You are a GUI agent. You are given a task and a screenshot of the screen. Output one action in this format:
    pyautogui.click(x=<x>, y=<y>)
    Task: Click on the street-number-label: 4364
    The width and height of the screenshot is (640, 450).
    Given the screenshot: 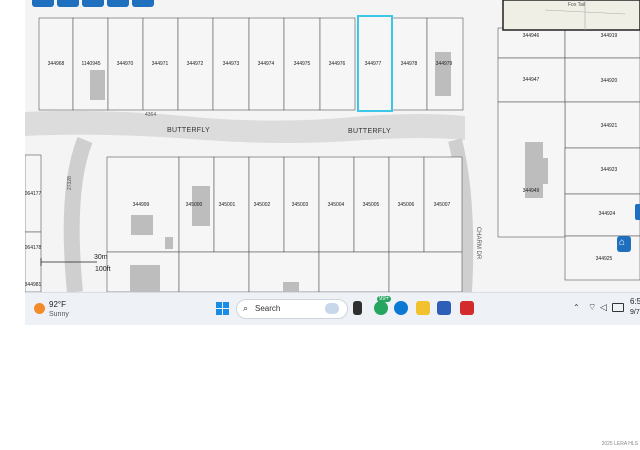 What is the action you would take?
    pyautogui.click(x=151, y=115)
    